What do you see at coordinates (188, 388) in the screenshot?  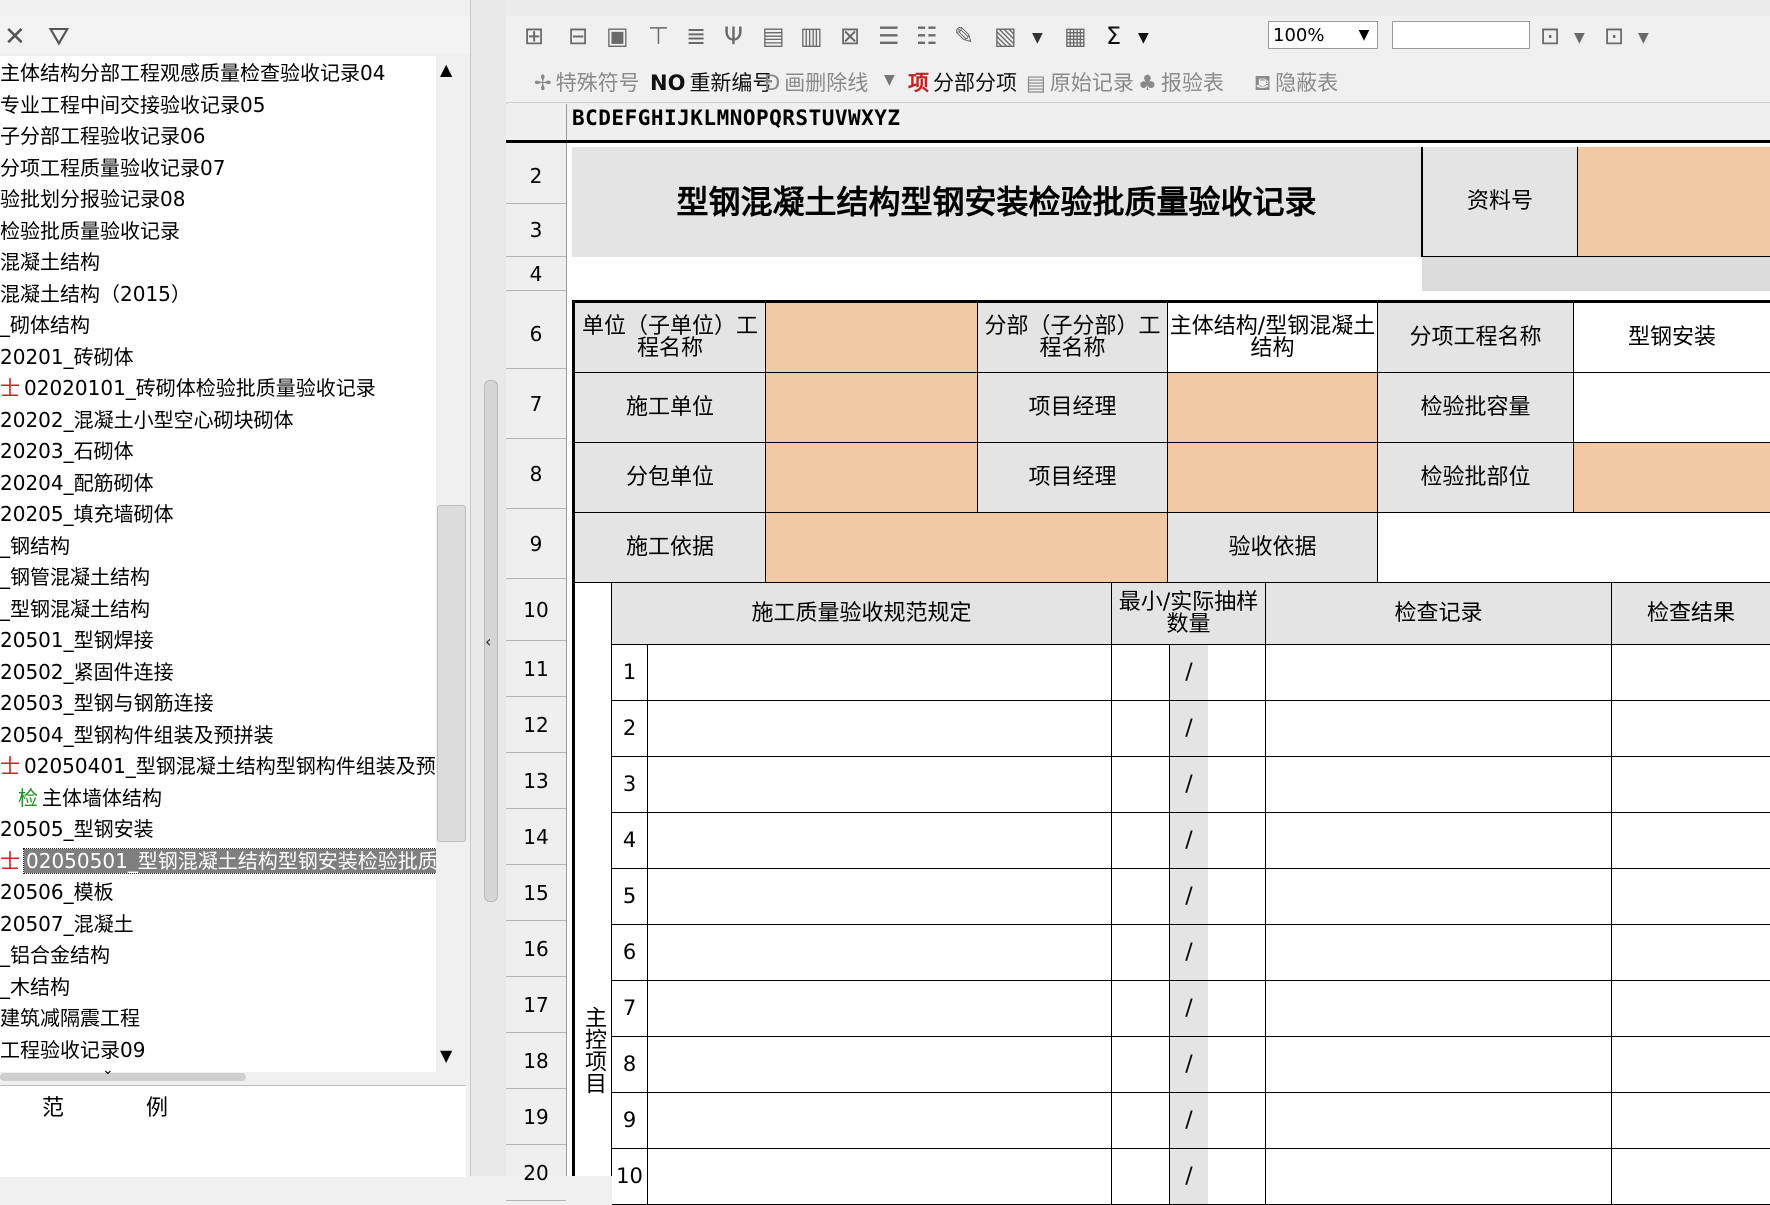 I see `tree-item: 士 02020101_砖砌体检验批质量验收记录` at bounding box center [188, 388].